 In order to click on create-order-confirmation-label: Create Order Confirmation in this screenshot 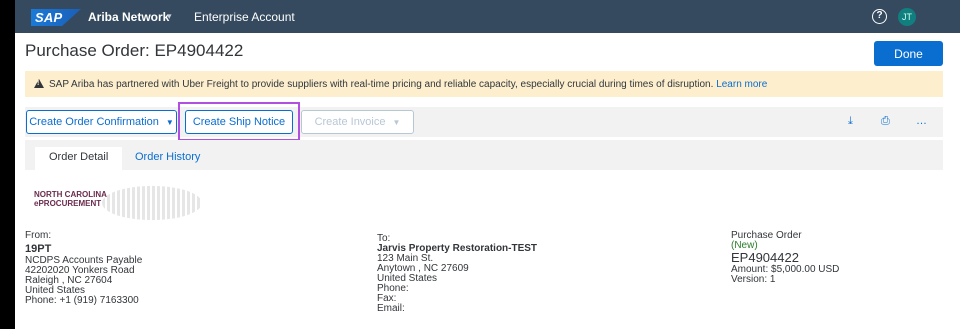, I will do `click(94, 122)`.